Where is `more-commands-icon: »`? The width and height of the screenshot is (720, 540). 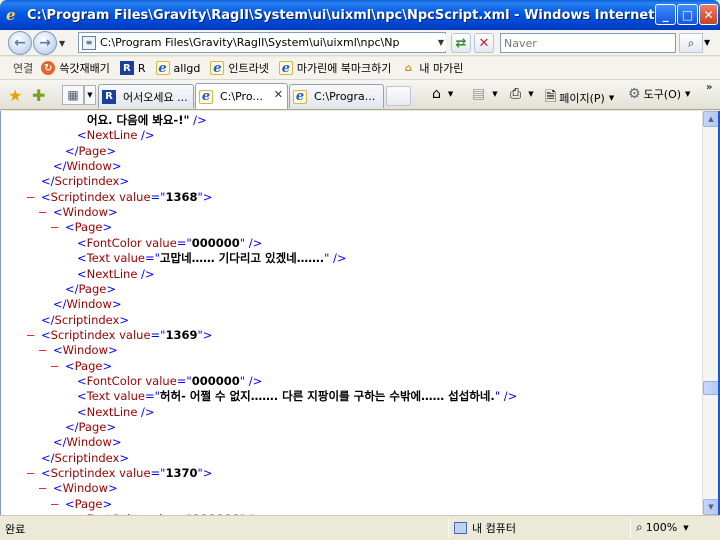
more-commands-icon: » is located at coordinates (709, 87).